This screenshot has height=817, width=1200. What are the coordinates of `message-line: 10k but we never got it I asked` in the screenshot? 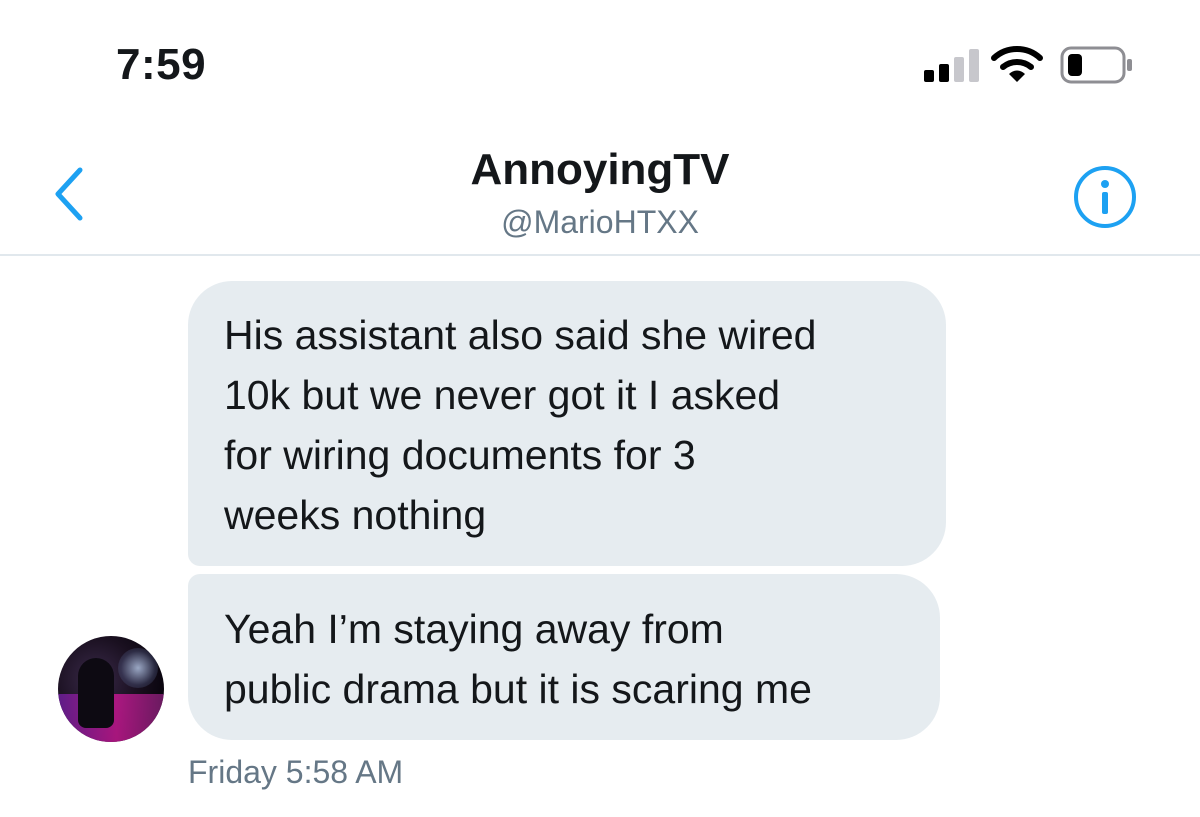 It's located at (502, 395).